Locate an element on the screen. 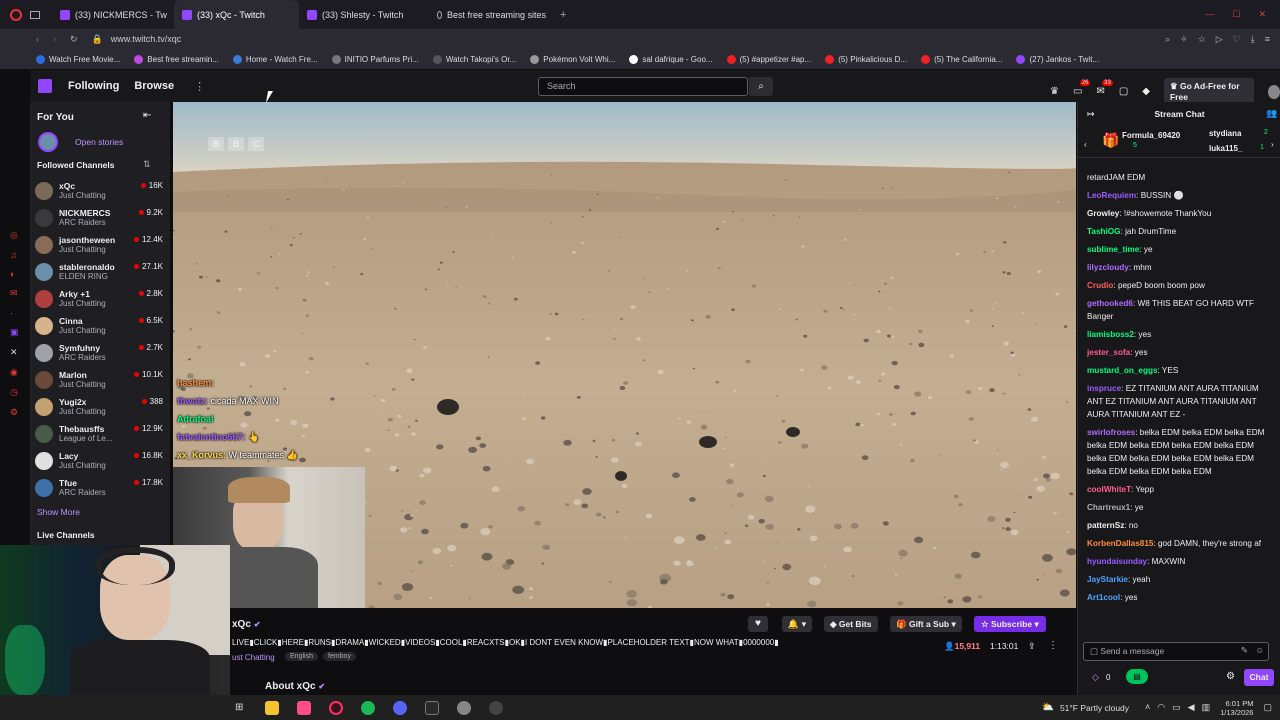  chat-username: hyundaisunday is located at coordinates (1117, 561).